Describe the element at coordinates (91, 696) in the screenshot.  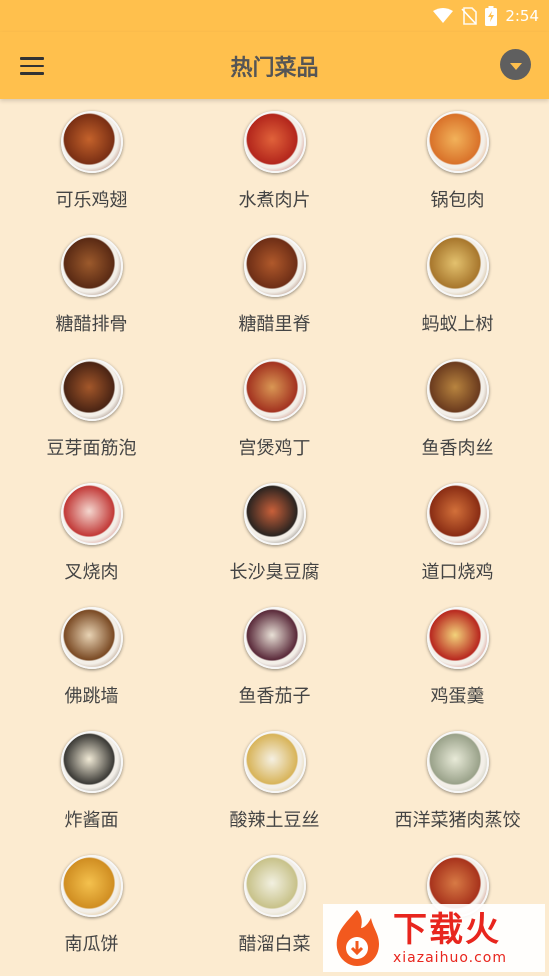
I see `dish-label: 佛跳墙` at that location.